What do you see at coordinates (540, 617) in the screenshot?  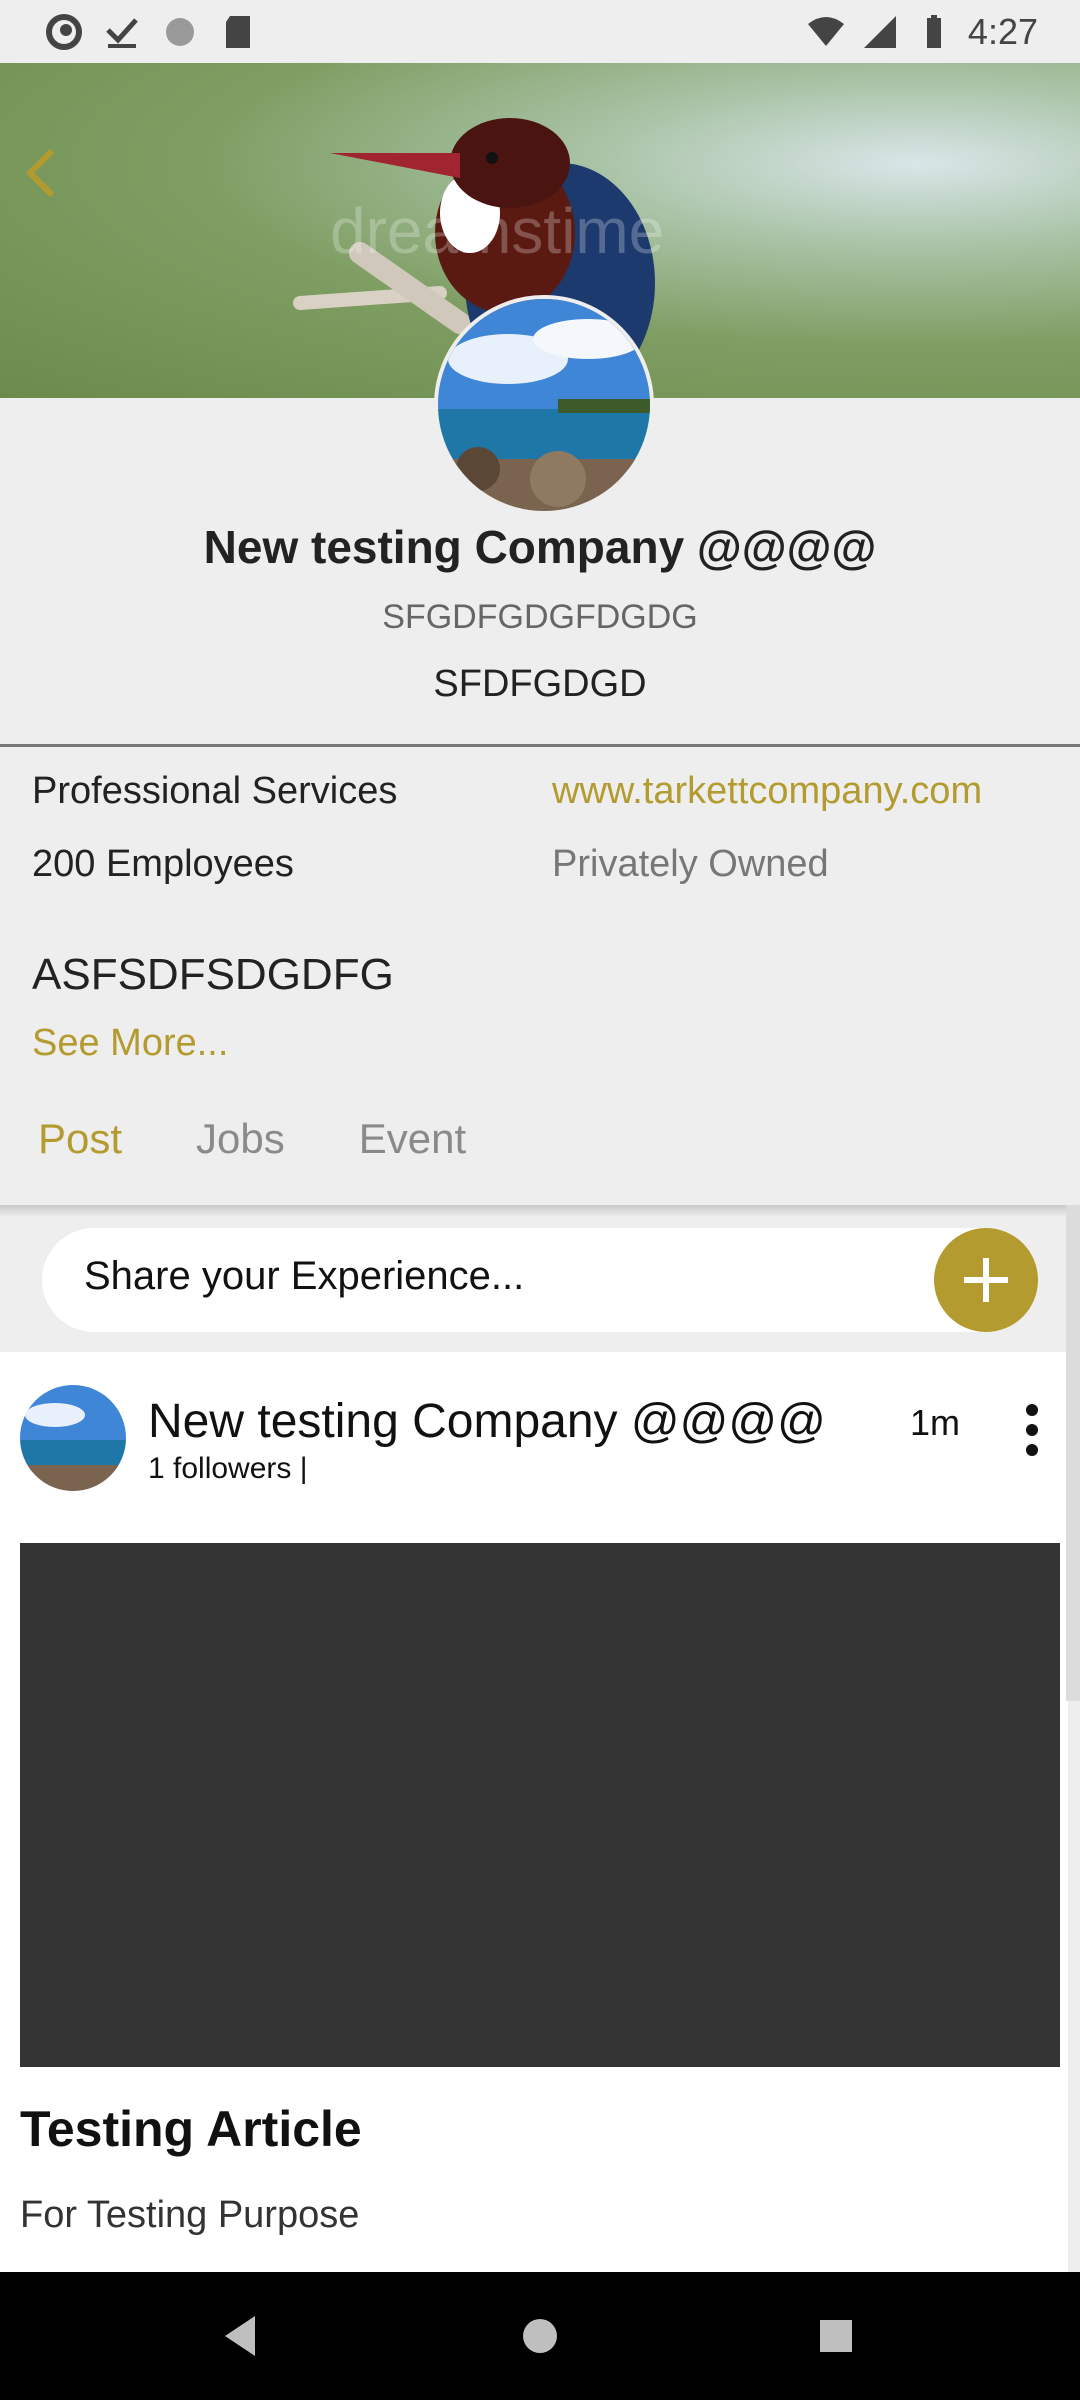 I see `company-code: SFGDFGDGFDGDG` at bounding box center [540, 617].